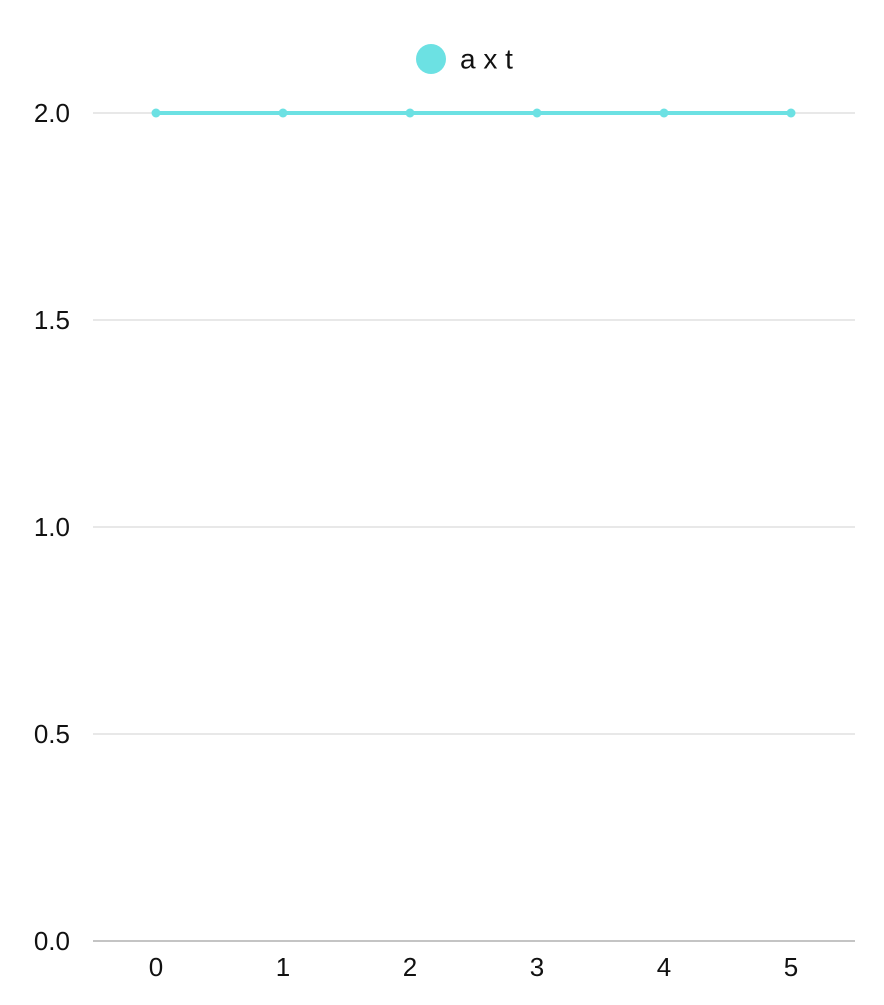 The width and height of the screenshot is (884, 1005). I want to click on y-tick-label: 1.0, so click(52, 527).